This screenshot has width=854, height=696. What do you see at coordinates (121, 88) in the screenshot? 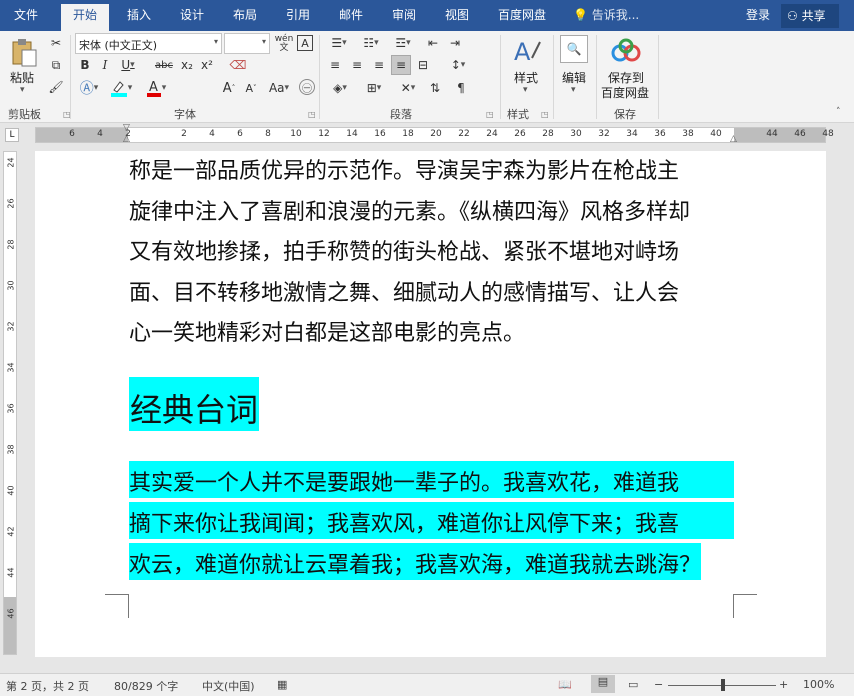
I see `highlight-color-icon: ▾` at bounding box center [121, 88].